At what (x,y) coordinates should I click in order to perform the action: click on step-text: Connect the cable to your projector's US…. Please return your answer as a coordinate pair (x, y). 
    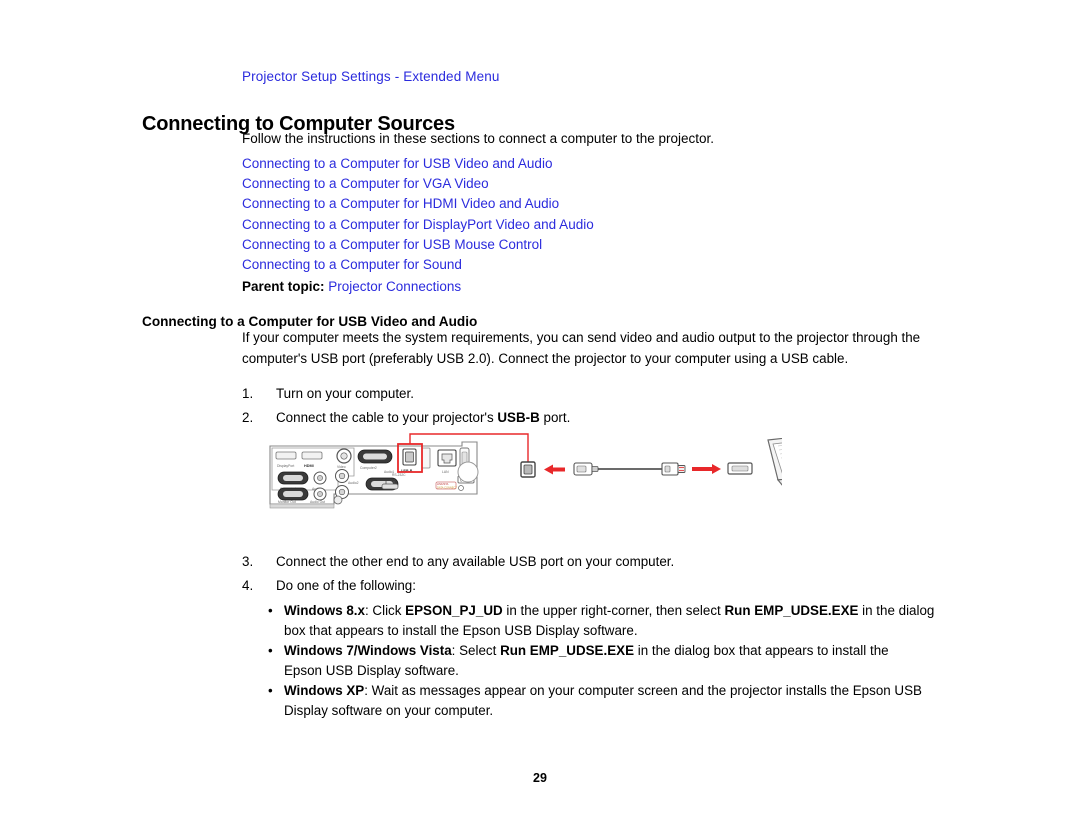
    Looking at the image, I should click on (569, 418).